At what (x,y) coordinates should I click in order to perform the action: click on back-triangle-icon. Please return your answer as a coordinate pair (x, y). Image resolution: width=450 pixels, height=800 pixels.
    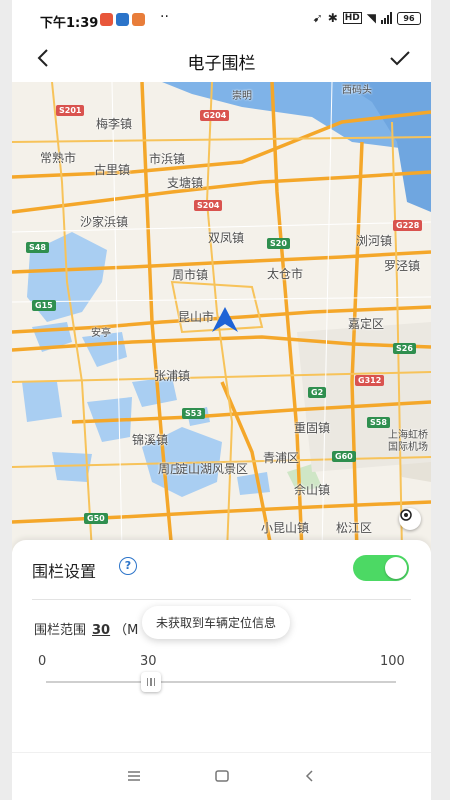
    Looking at the image, I should click on (310, 776).